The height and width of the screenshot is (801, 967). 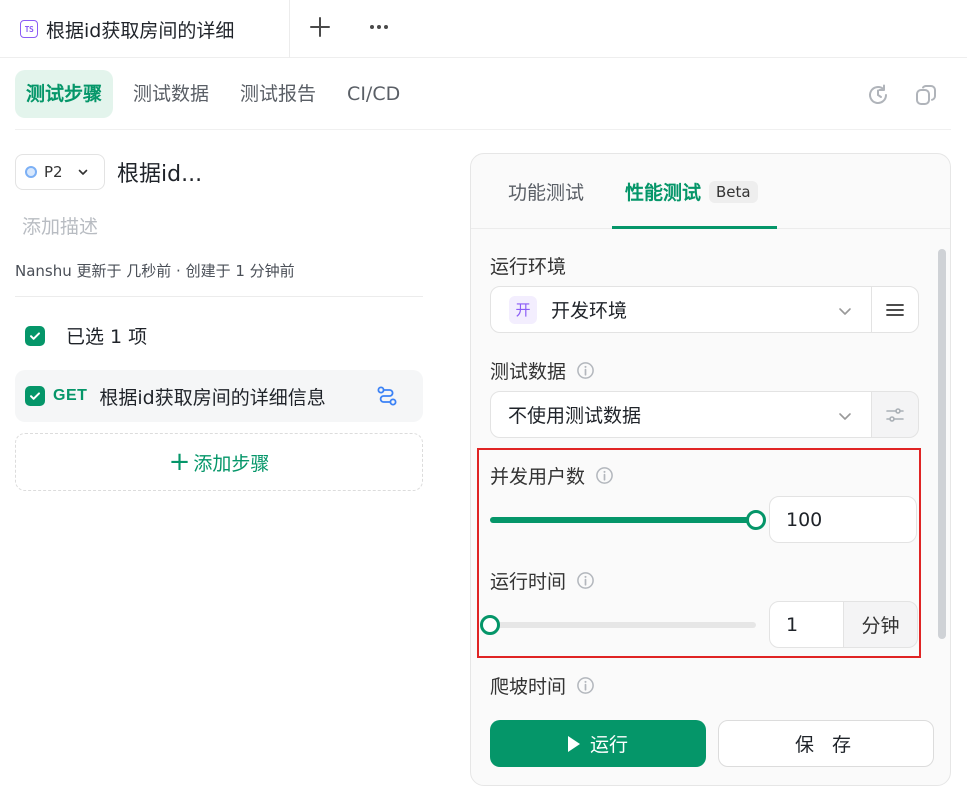 What do you see at coordinates (53, 172) in the screenshot?
I see `priority-value: P2` at bounding box center [53, 172].